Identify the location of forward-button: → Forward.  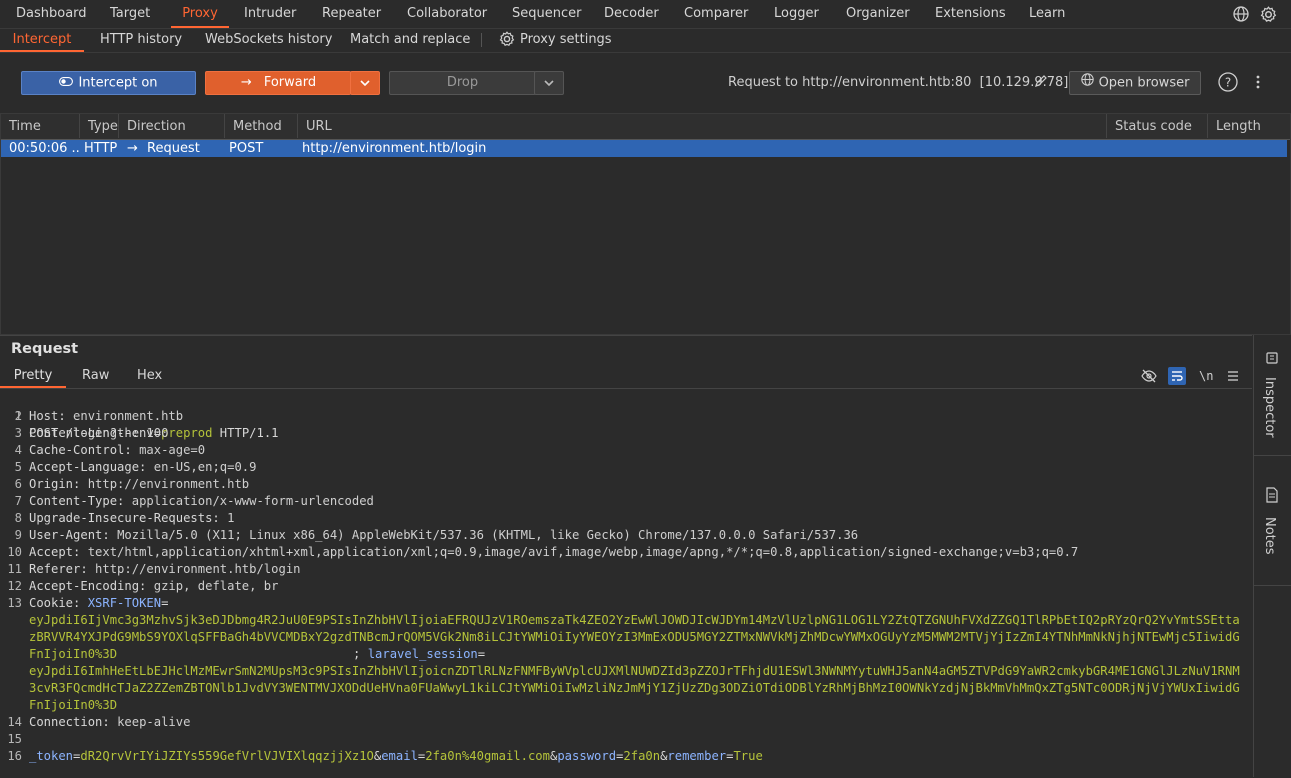
(278, 83).